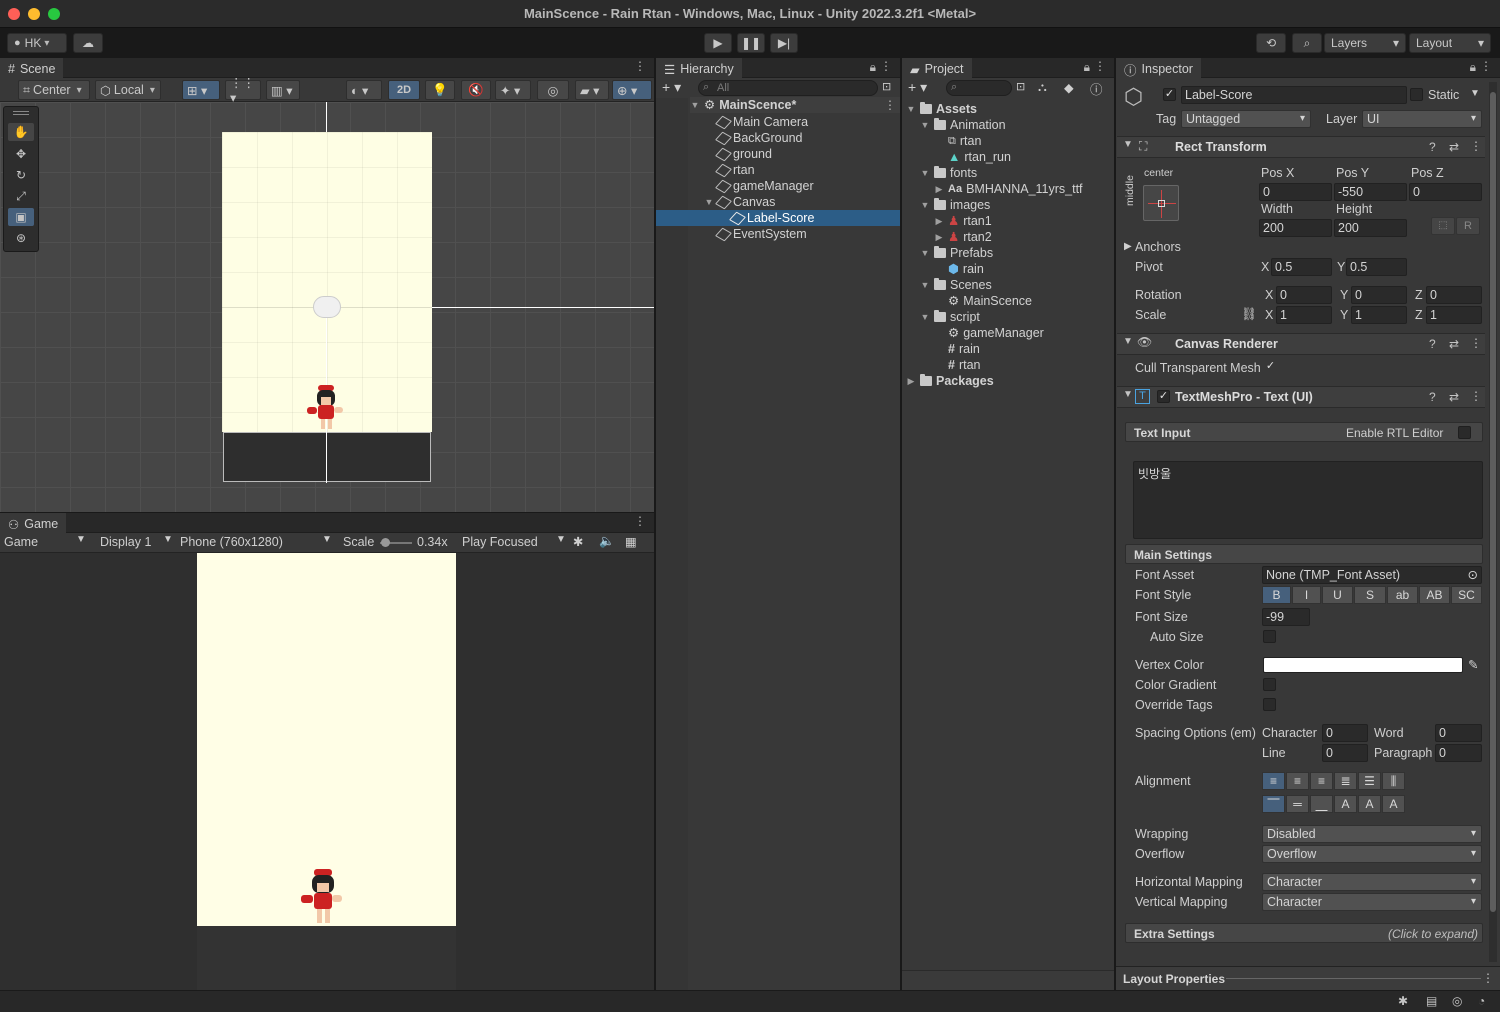 The width and height of the screenshot is (1500, 1012). I want to click on auto-size-checkbox, so click(1269, 636).